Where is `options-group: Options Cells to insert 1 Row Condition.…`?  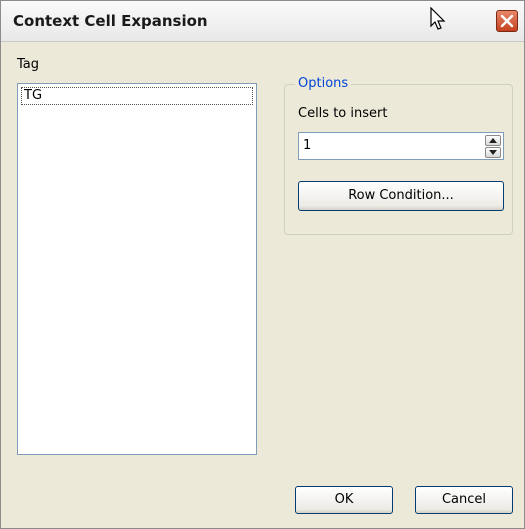
options-group: Options Cells to insert 1 Row Condition.… is located at coordinates (398, 155).